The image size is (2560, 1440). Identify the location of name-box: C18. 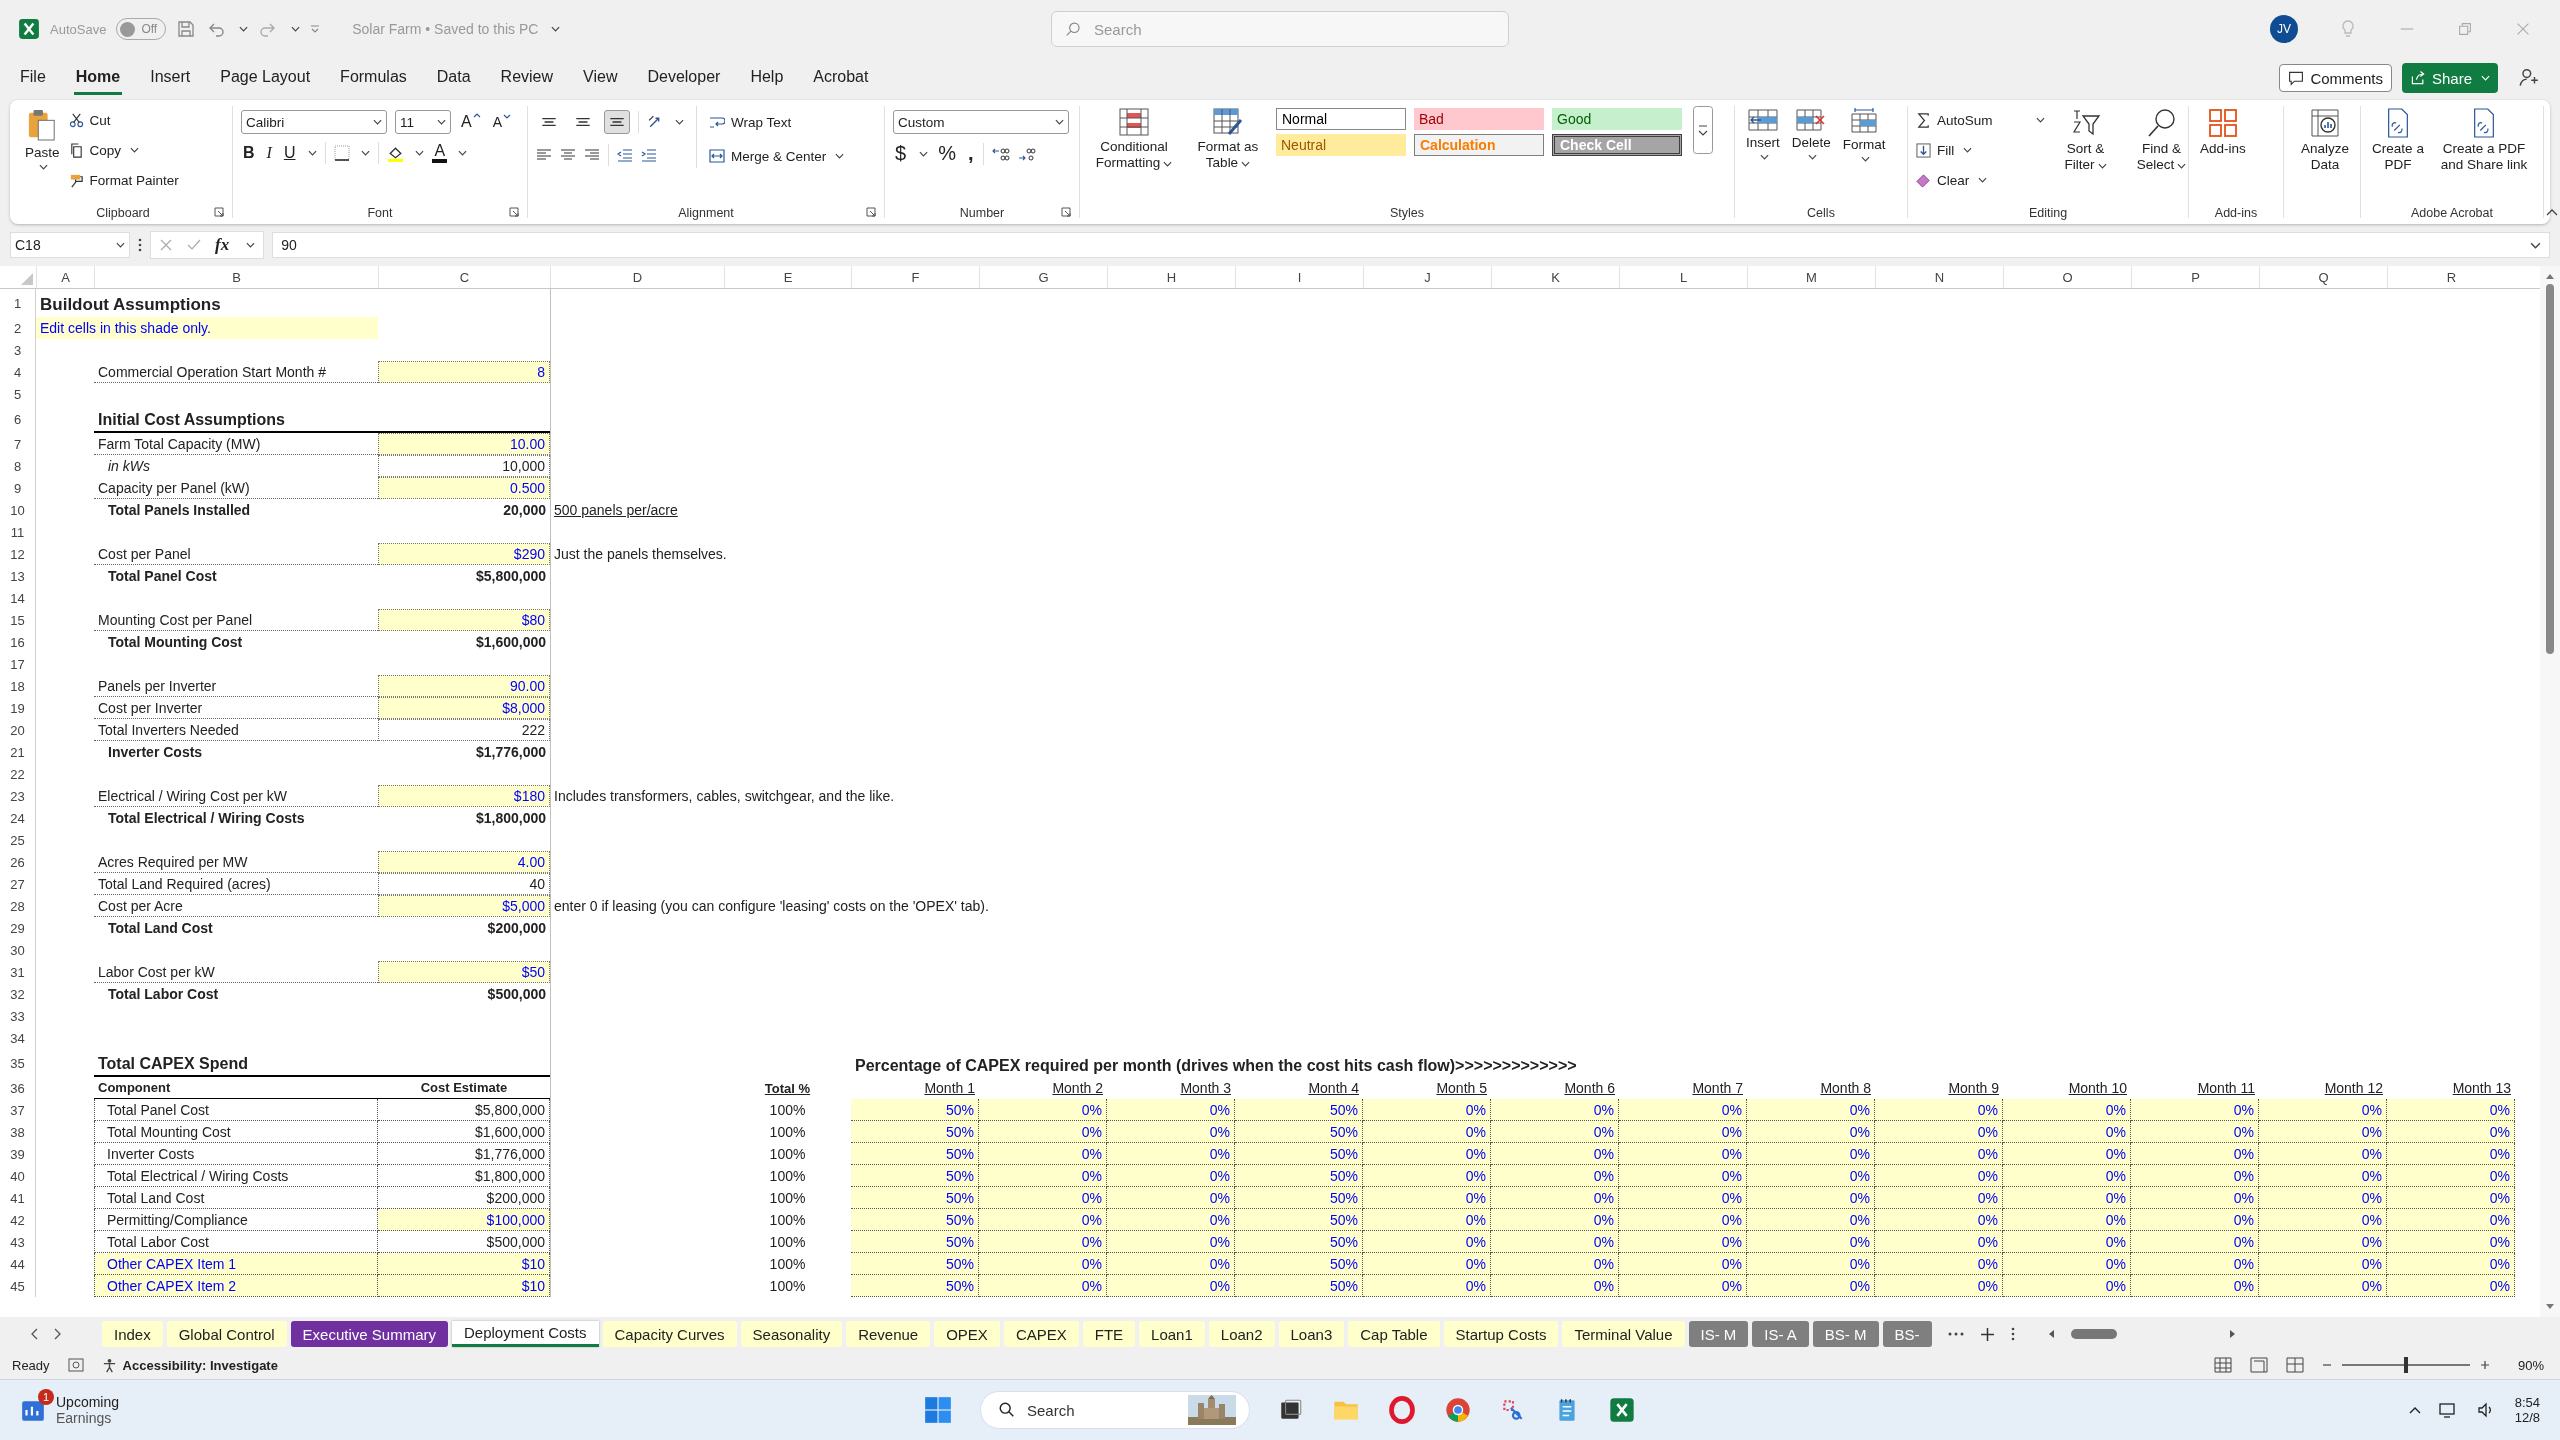
(70, 245).